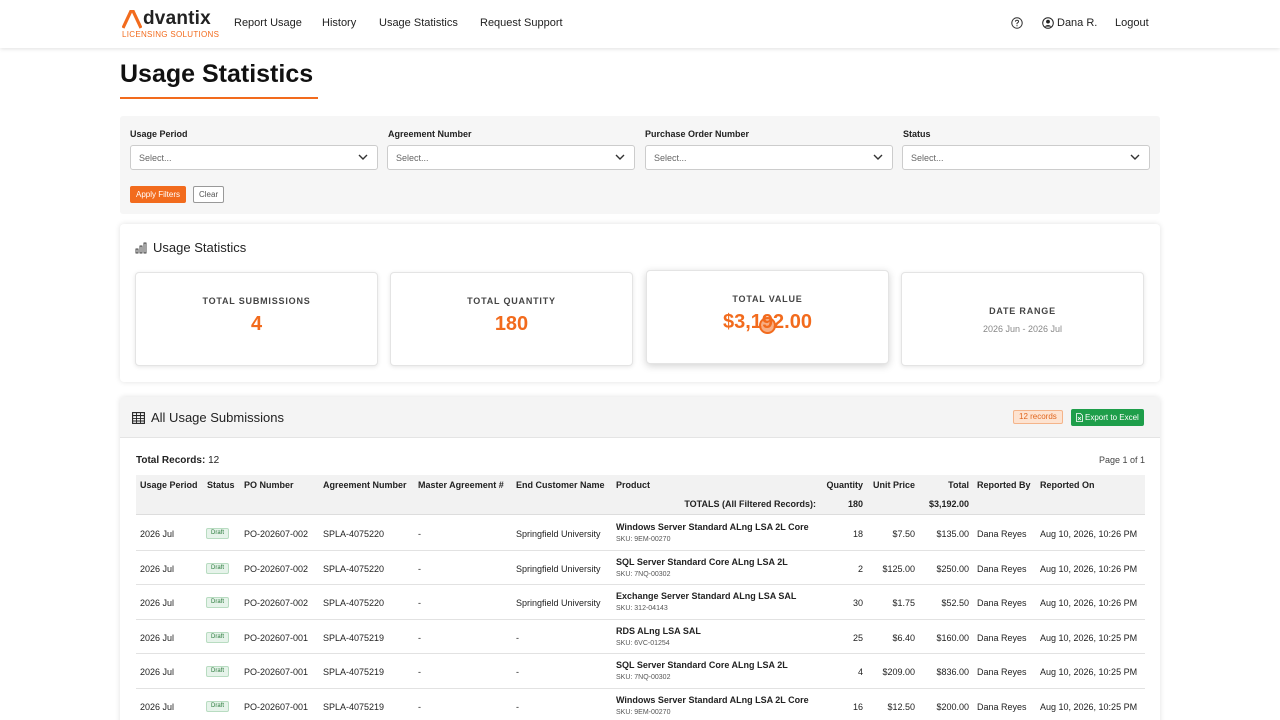  What do you see at coordinates (276, 534) in the screenshot?
I see `row-po-number: PO-202607-002` at bounding box center [276, 534].